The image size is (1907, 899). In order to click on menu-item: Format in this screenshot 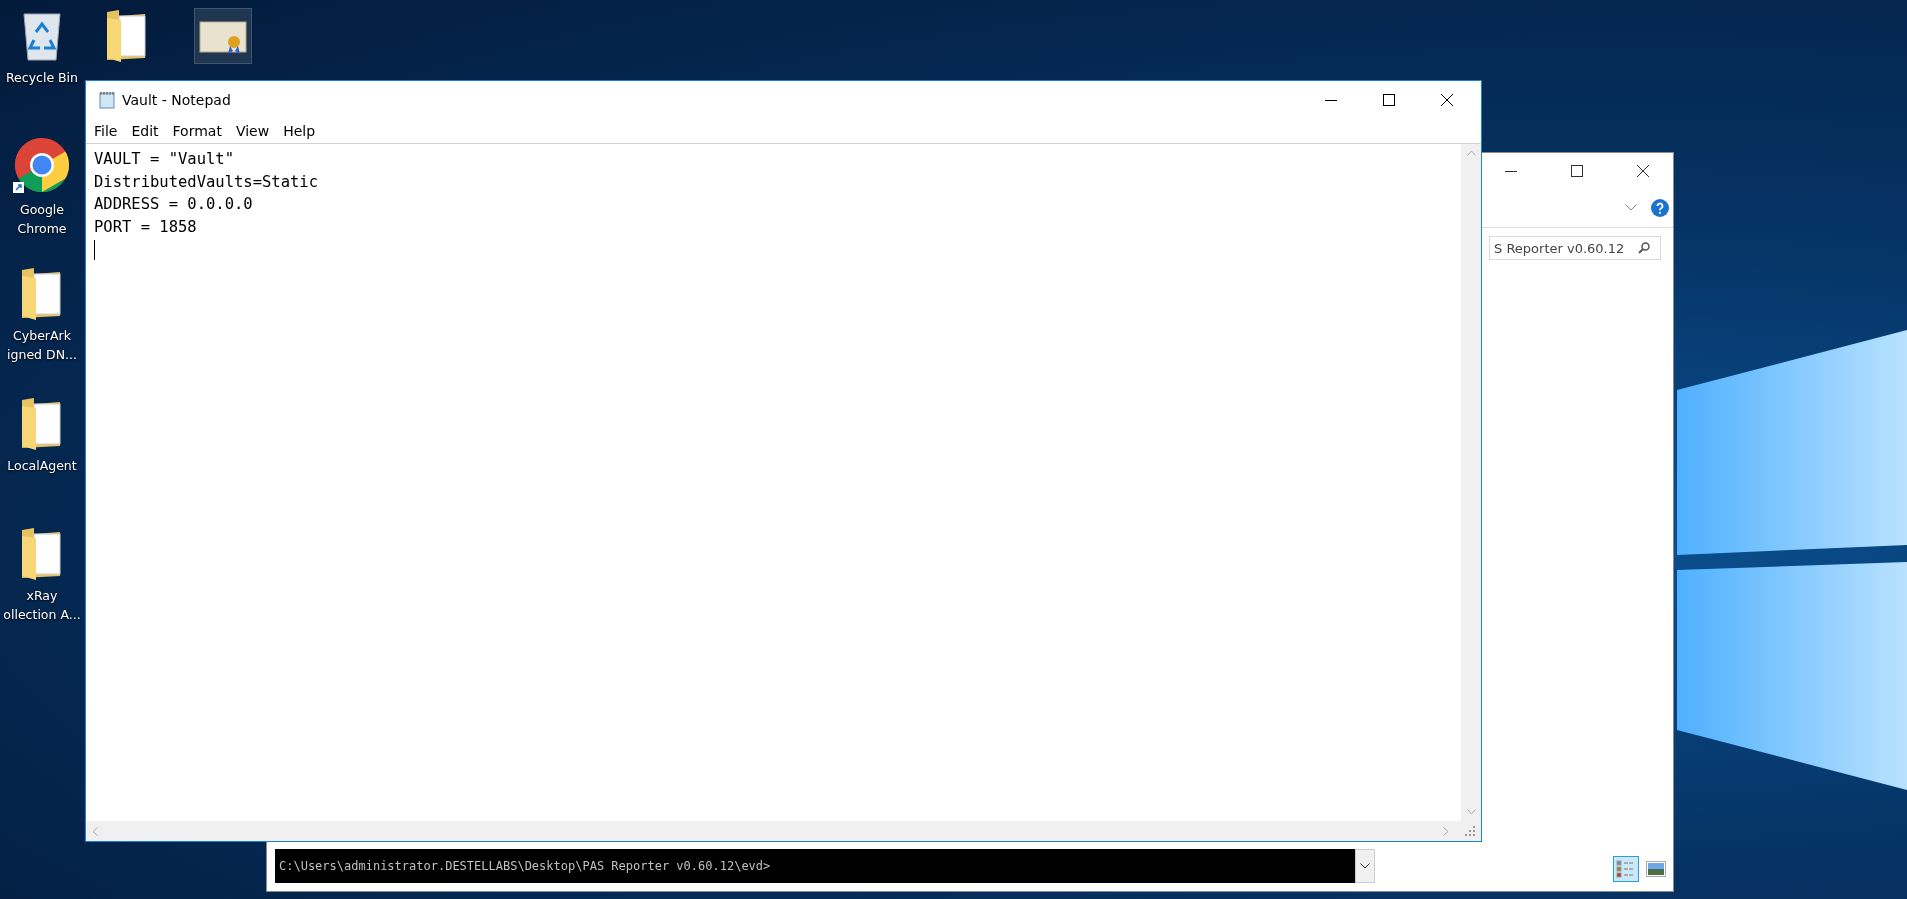, I will do `click(197, 131)`.